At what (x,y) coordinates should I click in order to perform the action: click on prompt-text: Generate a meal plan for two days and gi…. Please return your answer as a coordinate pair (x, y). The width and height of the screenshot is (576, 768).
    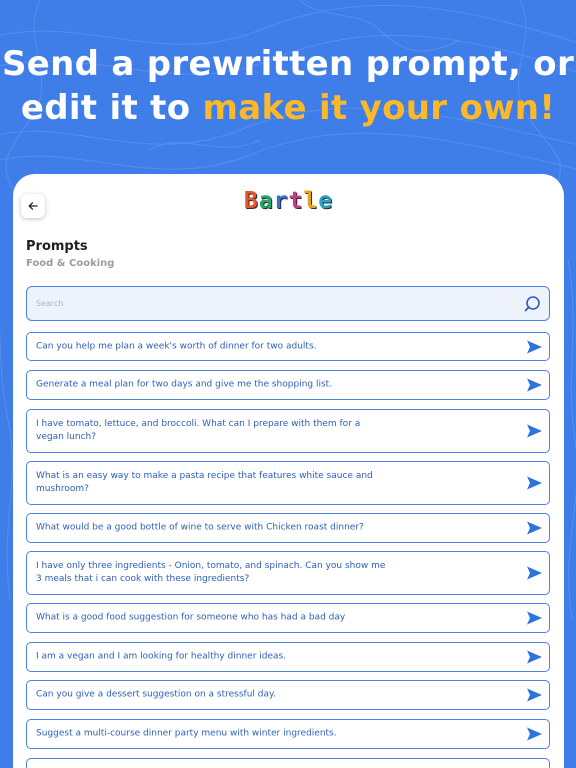
    Looking at the image, I should click on (184, 384).